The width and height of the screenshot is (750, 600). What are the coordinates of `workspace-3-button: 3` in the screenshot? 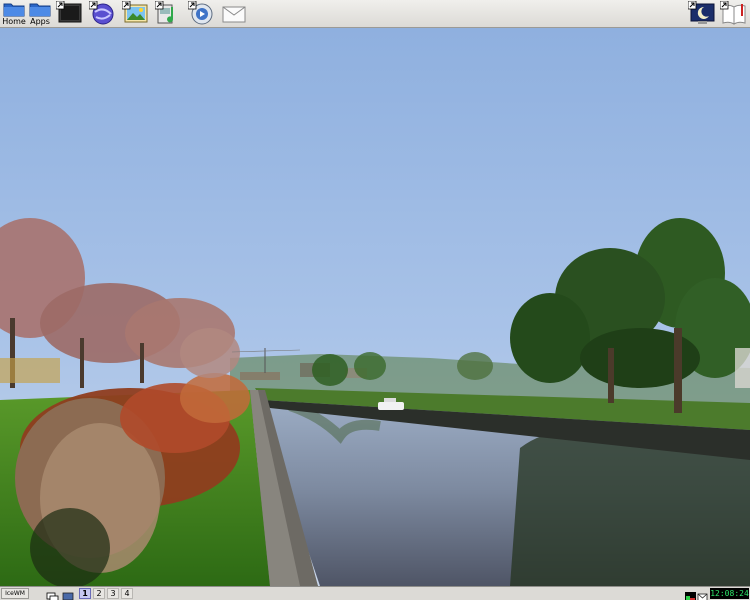 It's located at (113, 593).